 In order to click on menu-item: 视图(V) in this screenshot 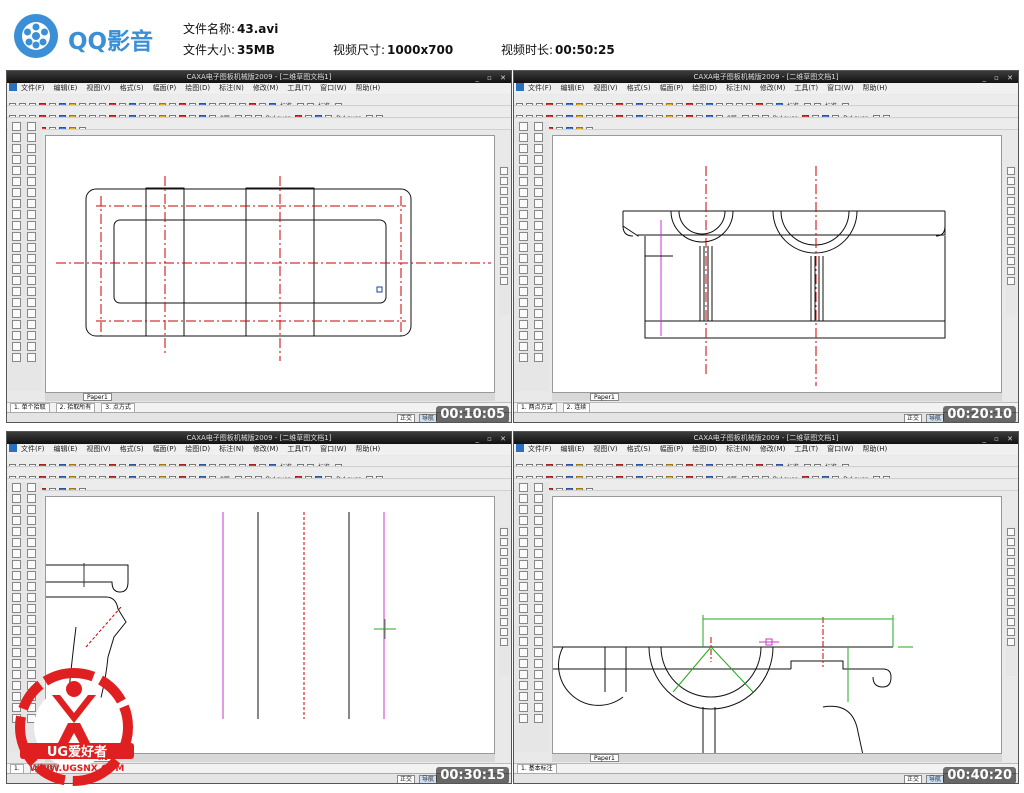, I will do `click(605, 88)`.